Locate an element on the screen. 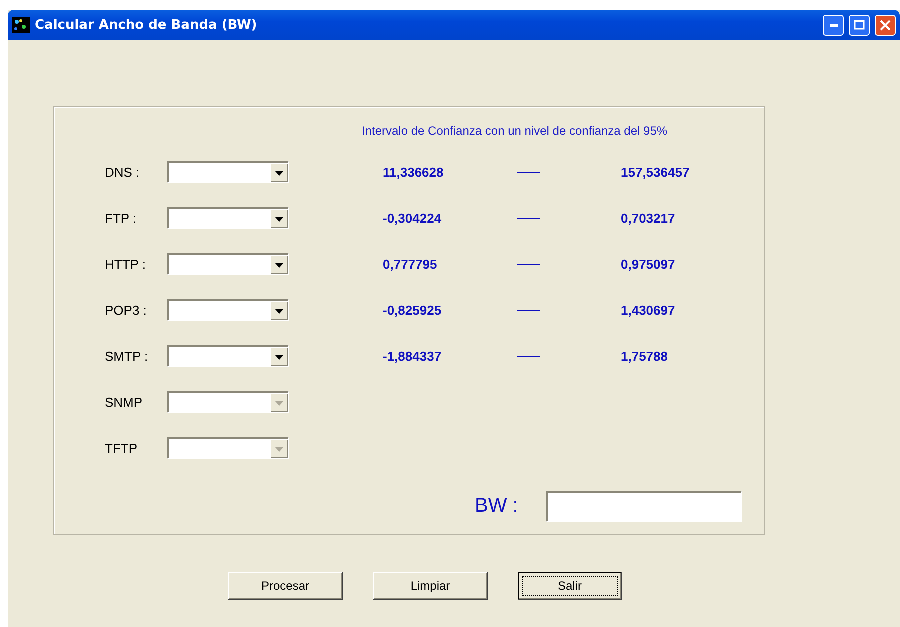 The width and height of the screenshot is (900, 627). upper-bound: 157,536457 is located at coordinates (655, 172).